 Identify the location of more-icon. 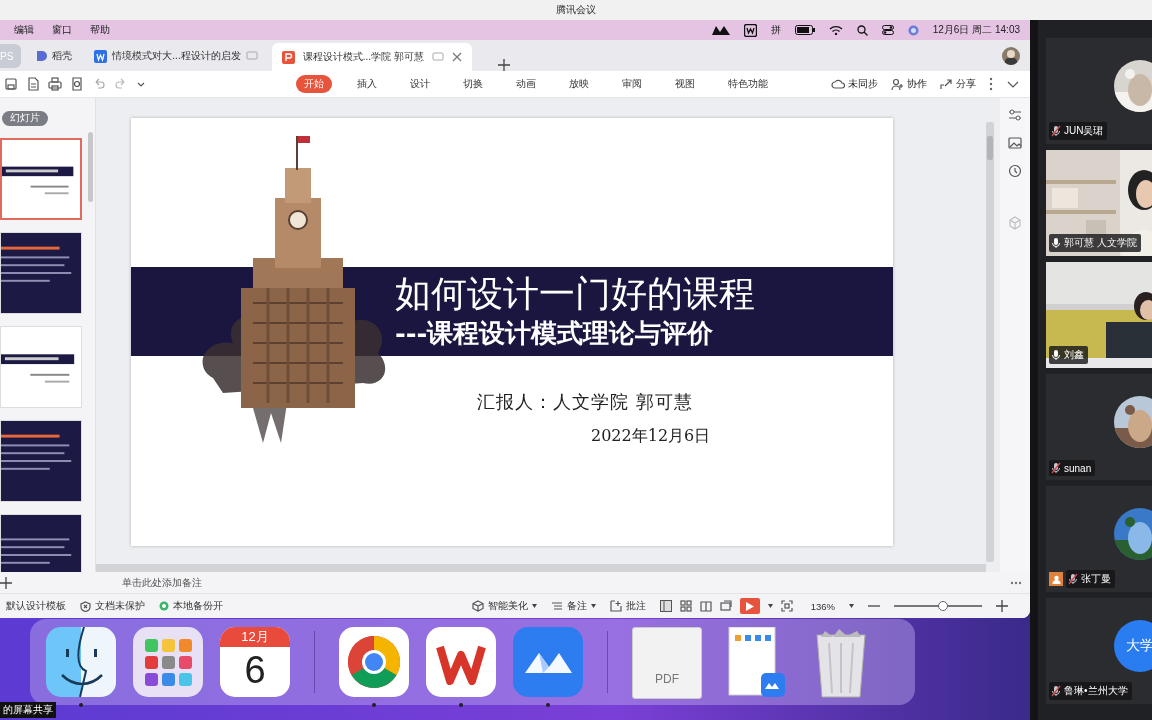
(991, 84).